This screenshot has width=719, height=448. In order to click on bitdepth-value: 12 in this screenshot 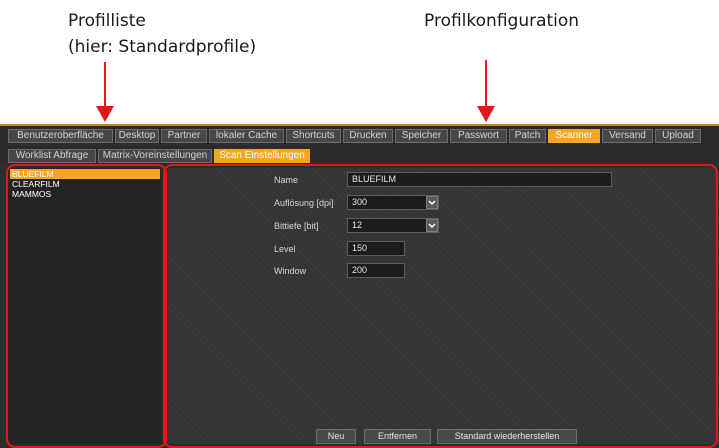, I will do `click(357, 225)`.